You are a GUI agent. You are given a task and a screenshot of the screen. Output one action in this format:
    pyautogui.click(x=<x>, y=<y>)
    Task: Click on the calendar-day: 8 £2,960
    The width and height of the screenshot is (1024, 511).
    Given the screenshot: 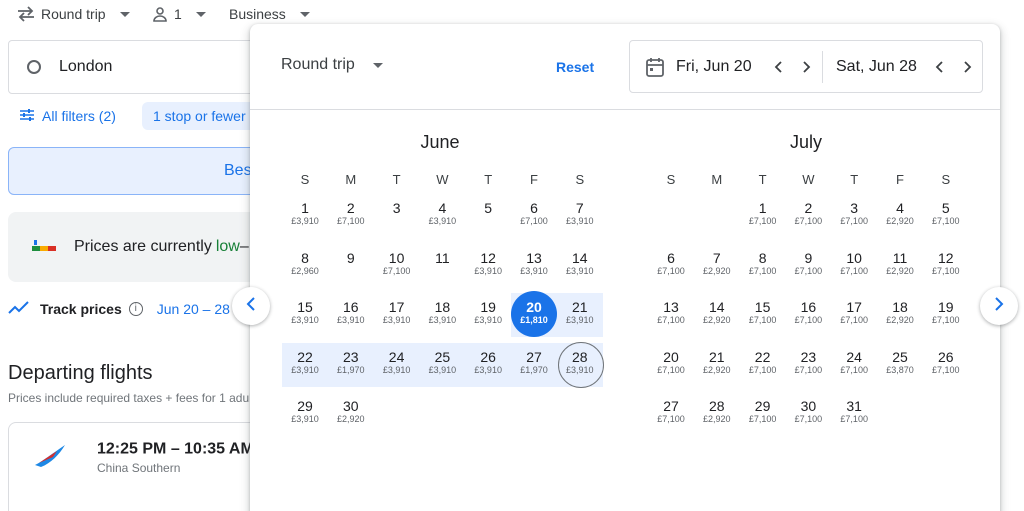 What is the action you would take?
    pyautogui.click(x=305, y=265)
    